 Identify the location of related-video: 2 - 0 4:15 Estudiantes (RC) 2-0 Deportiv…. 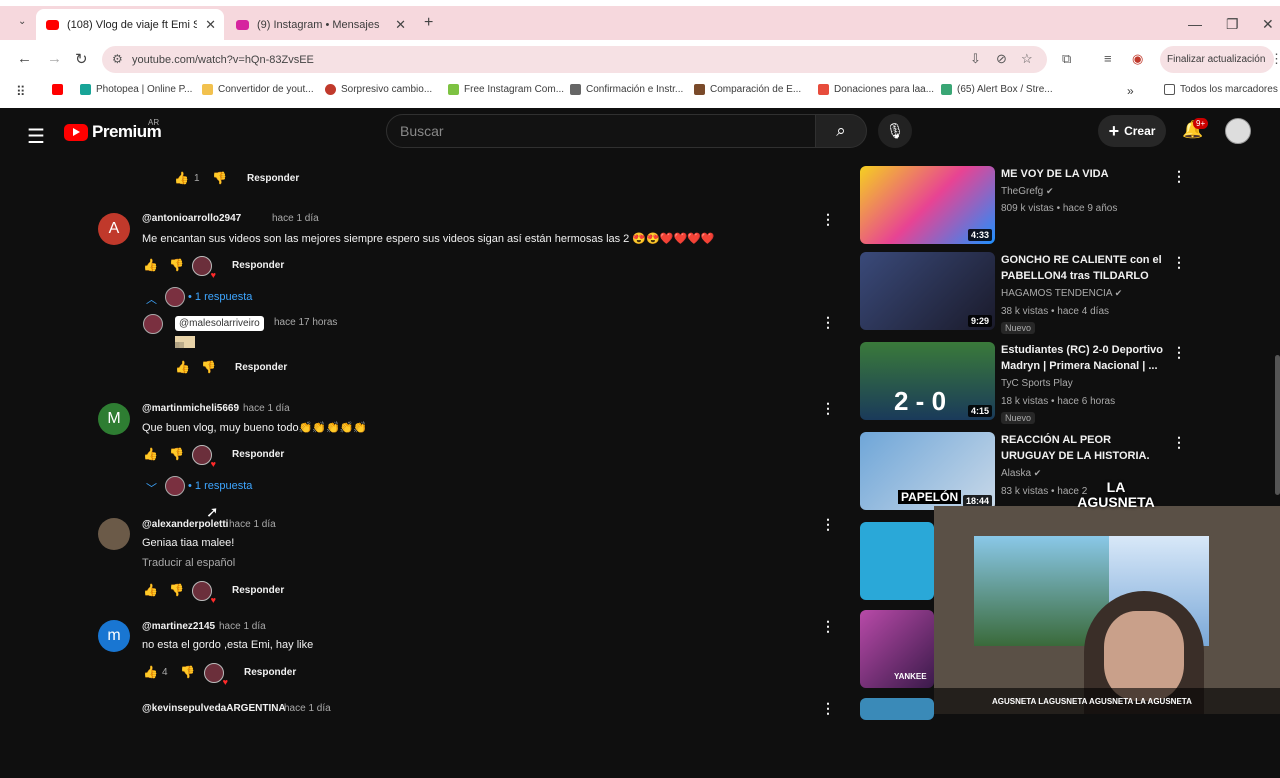
(1025, 383).